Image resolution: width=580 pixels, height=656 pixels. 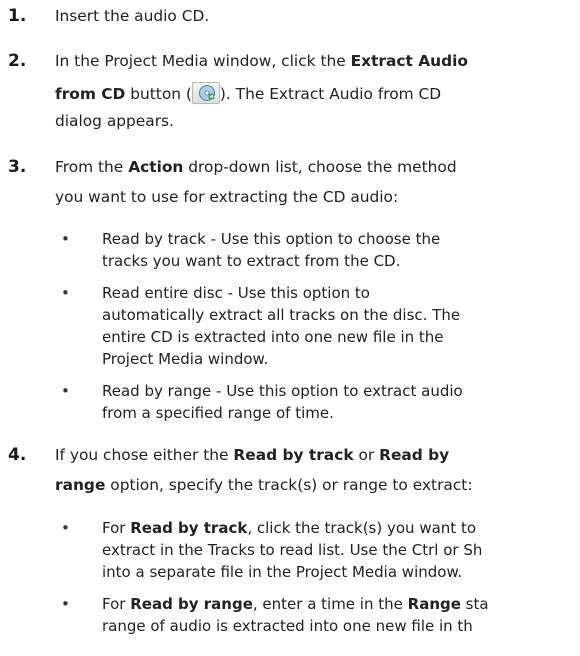 What do you see at coordinates (90, 94) in the screenshot?
I see `ui-term-from-cd: from CD` at bounding box center [90, 94].